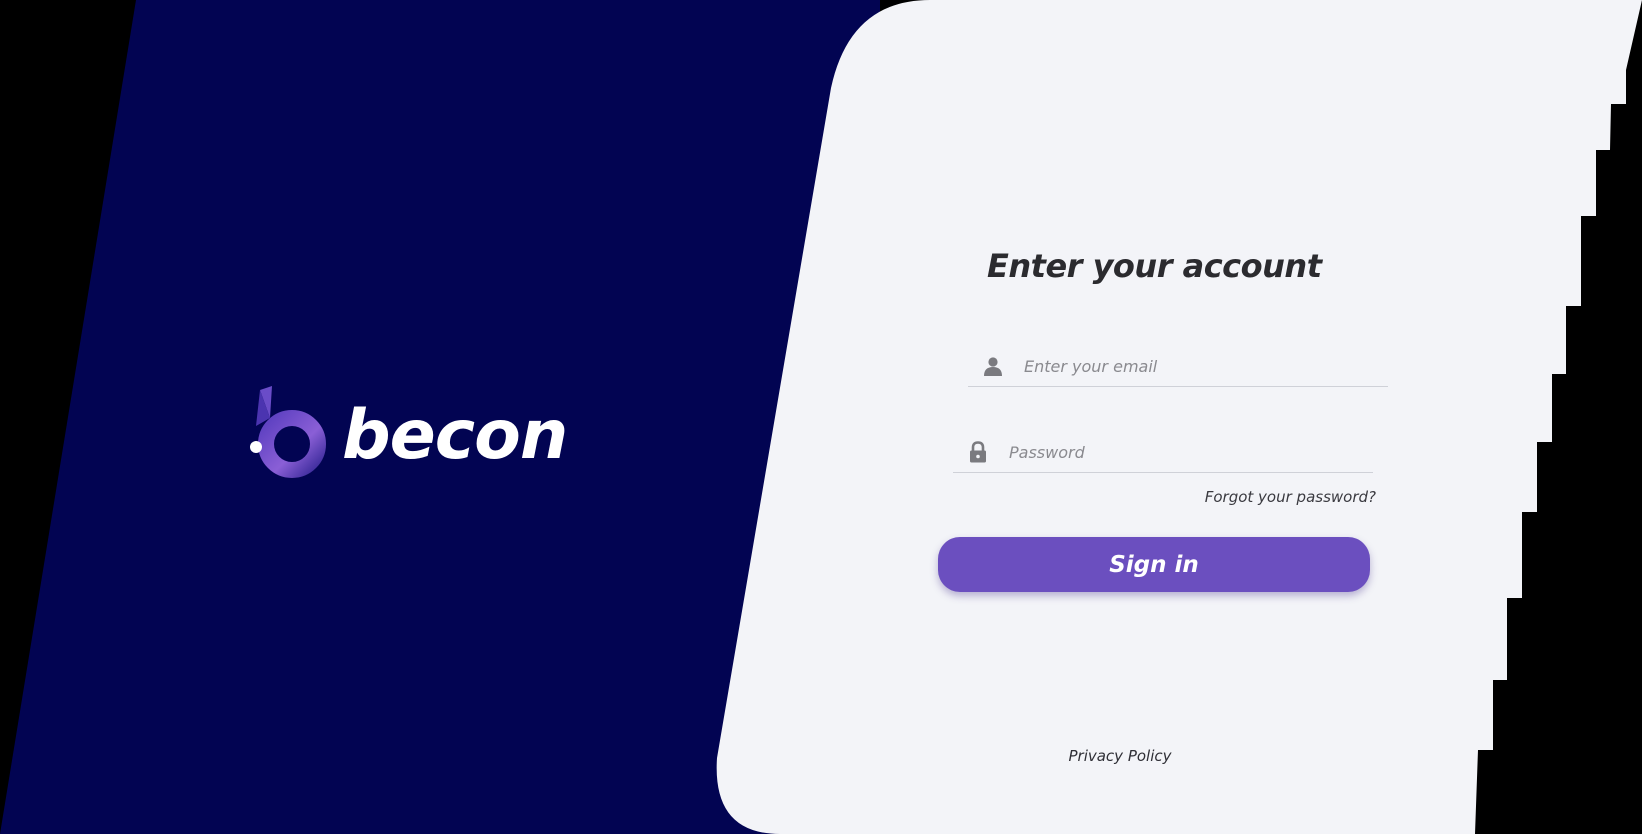  What do you see at coordinates (993, 366) in the screenshot?
I see `user-icon` at bounding box center [993, 366].